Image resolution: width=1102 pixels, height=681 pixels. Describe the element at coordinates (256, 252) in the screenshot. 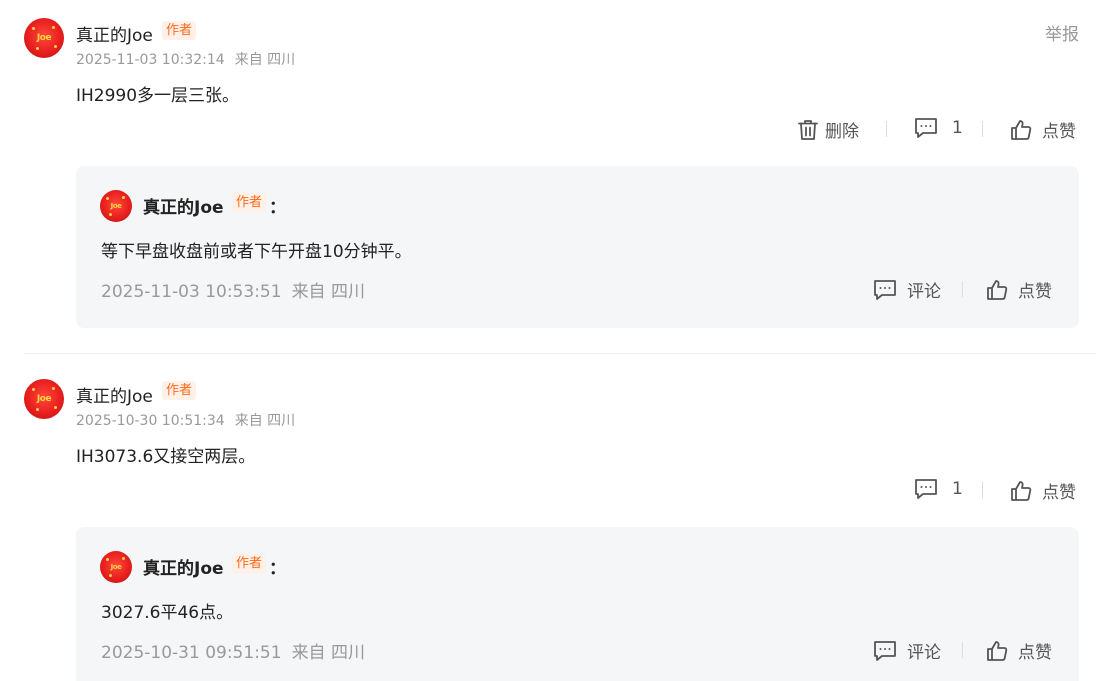

I see `reply-content: 等下早盘收盘前或者下午开盘10分钟平。` at that location.